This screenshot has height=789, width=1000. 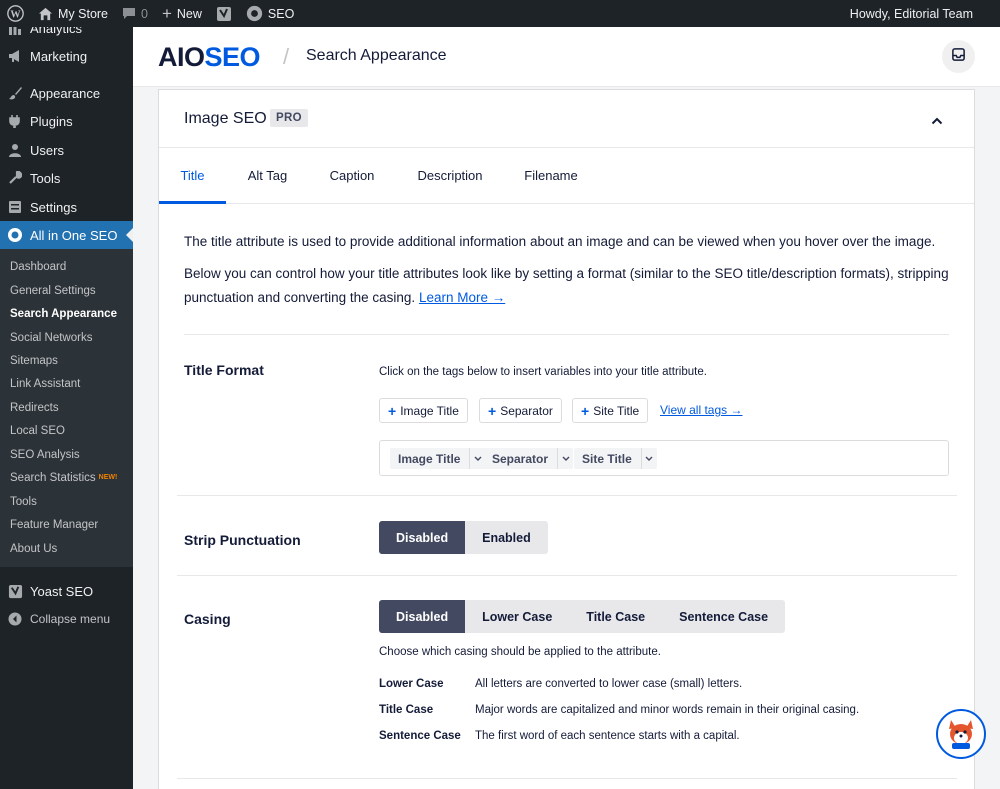 I want to click on yoast-adminbar-link, so click(x=224, y=13).